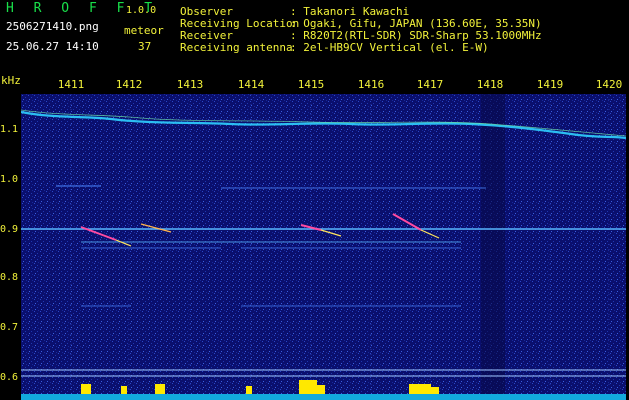 The width and height of the screenshot is (629, 400). Describe the element at coordinates (609, 84) in the screenshot. I see `x-tick: 1420` at that location.